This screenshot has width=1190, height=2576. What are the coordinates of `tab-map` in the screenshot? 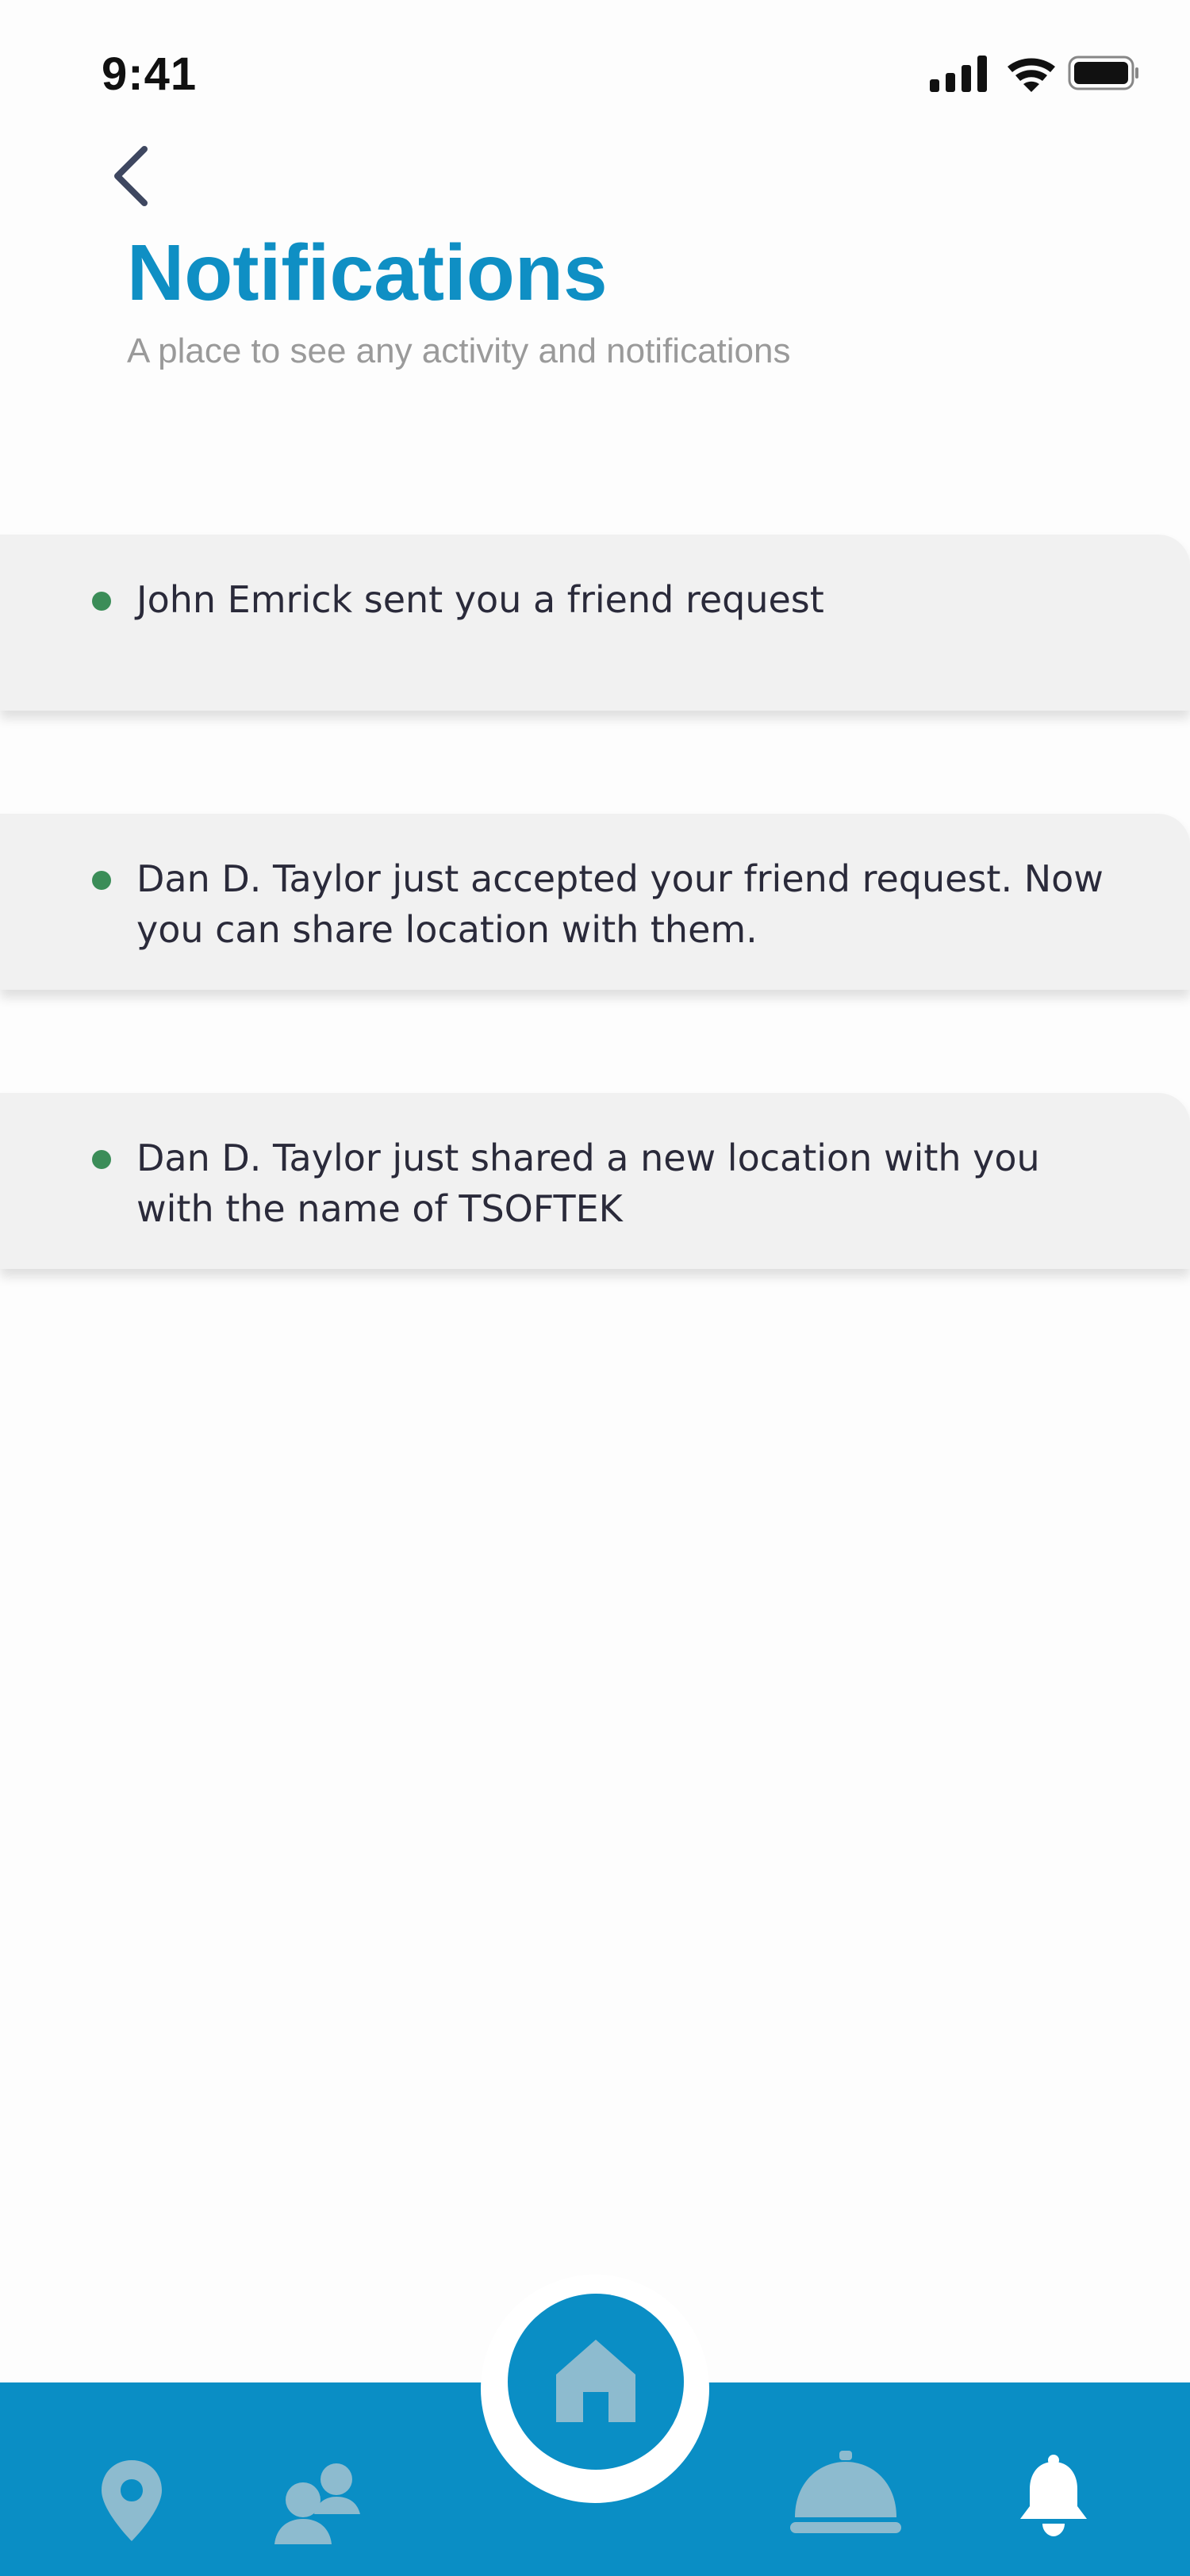 It's located at (131, 2503).